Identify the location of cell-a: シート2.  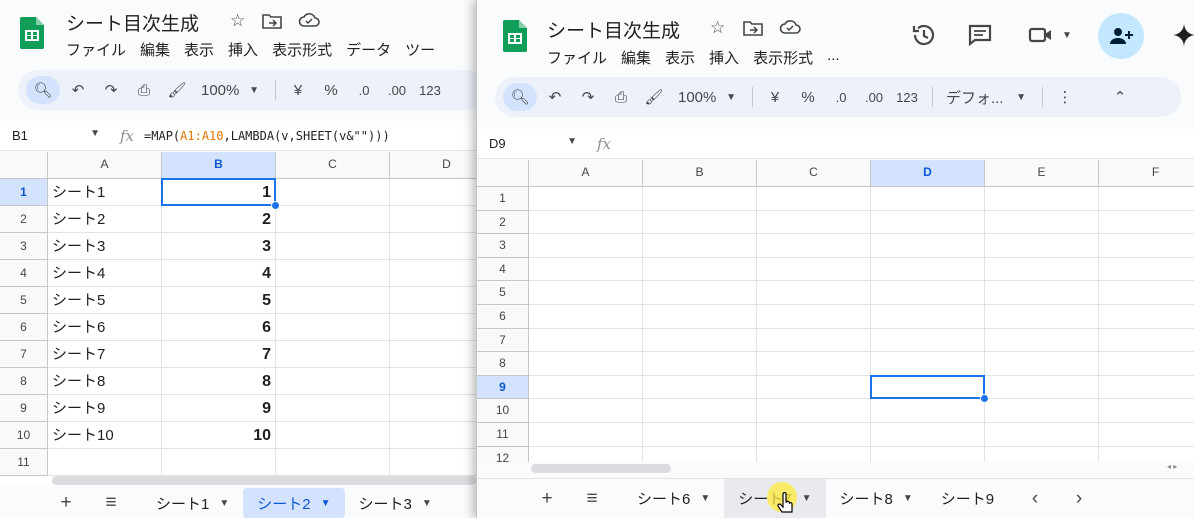
(105, 219).